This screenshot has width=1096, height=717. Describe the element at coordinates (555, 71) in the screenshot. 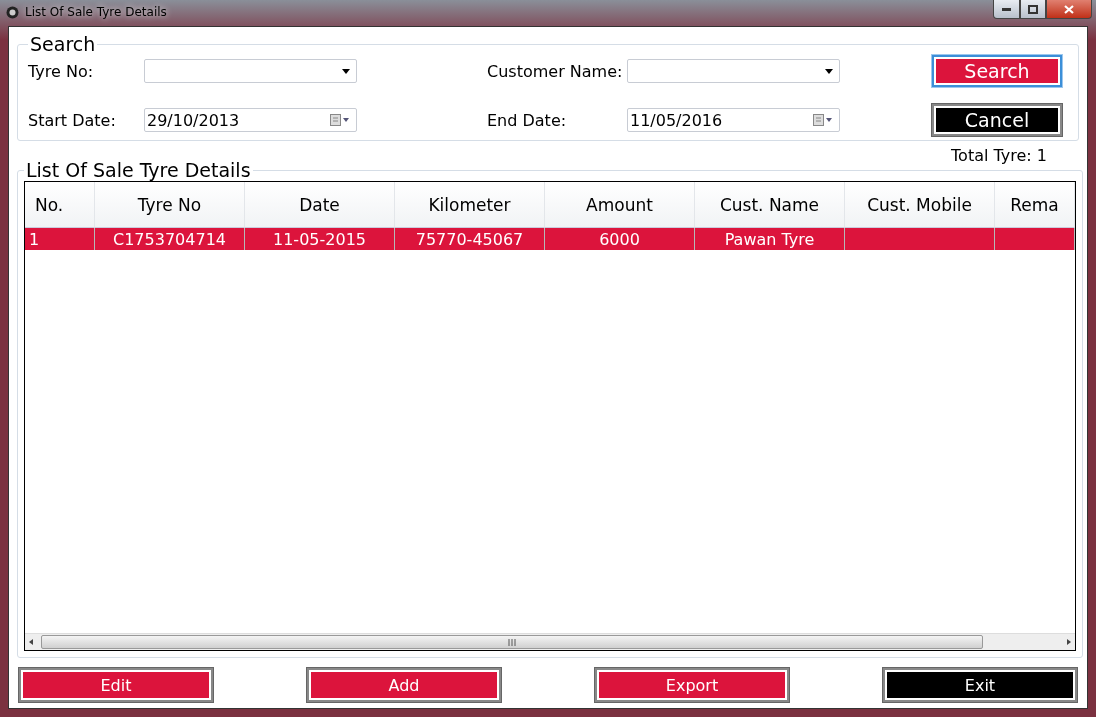

I see `field-label: Customer Name:` at that location.